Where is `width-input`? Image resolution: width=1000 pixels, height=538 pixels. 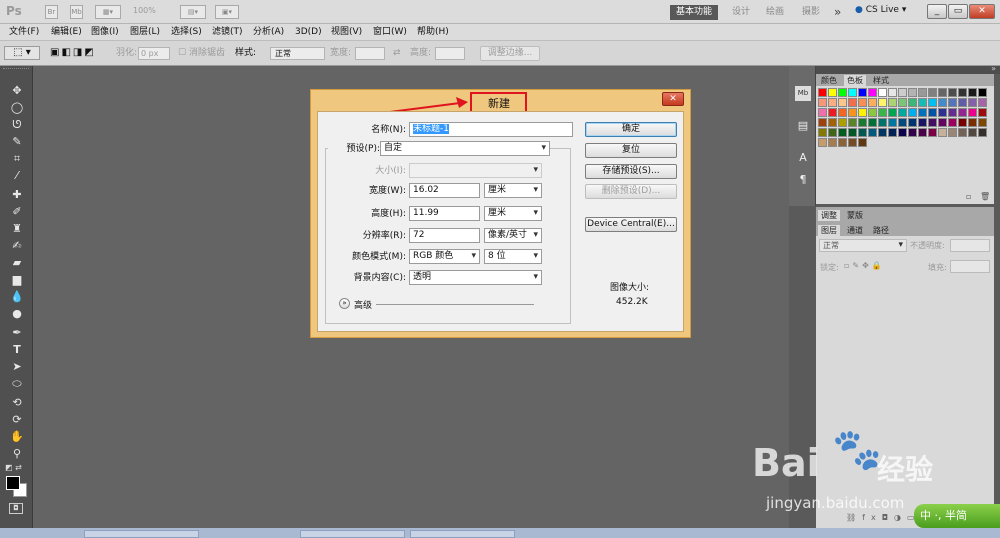
width-input is located at coordinates (370, 53).